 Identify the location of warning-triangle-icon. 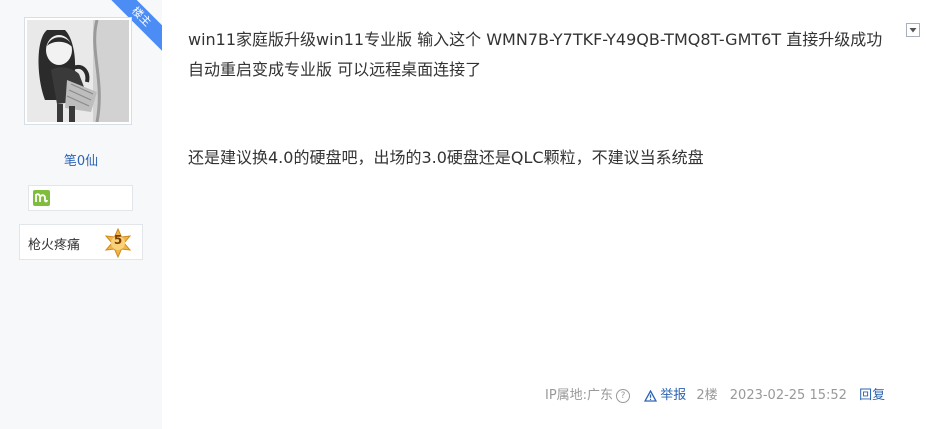
(651, 395).